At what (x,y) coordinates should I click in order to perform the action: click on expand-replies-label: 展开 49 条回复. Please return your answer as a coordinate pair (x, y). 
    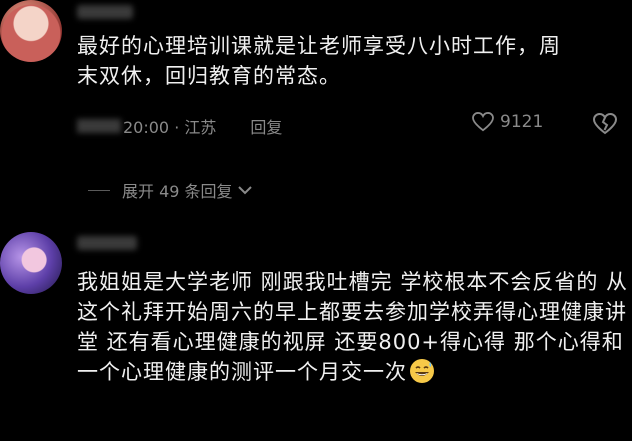
    Looking at the image, I should click on (177, 191).